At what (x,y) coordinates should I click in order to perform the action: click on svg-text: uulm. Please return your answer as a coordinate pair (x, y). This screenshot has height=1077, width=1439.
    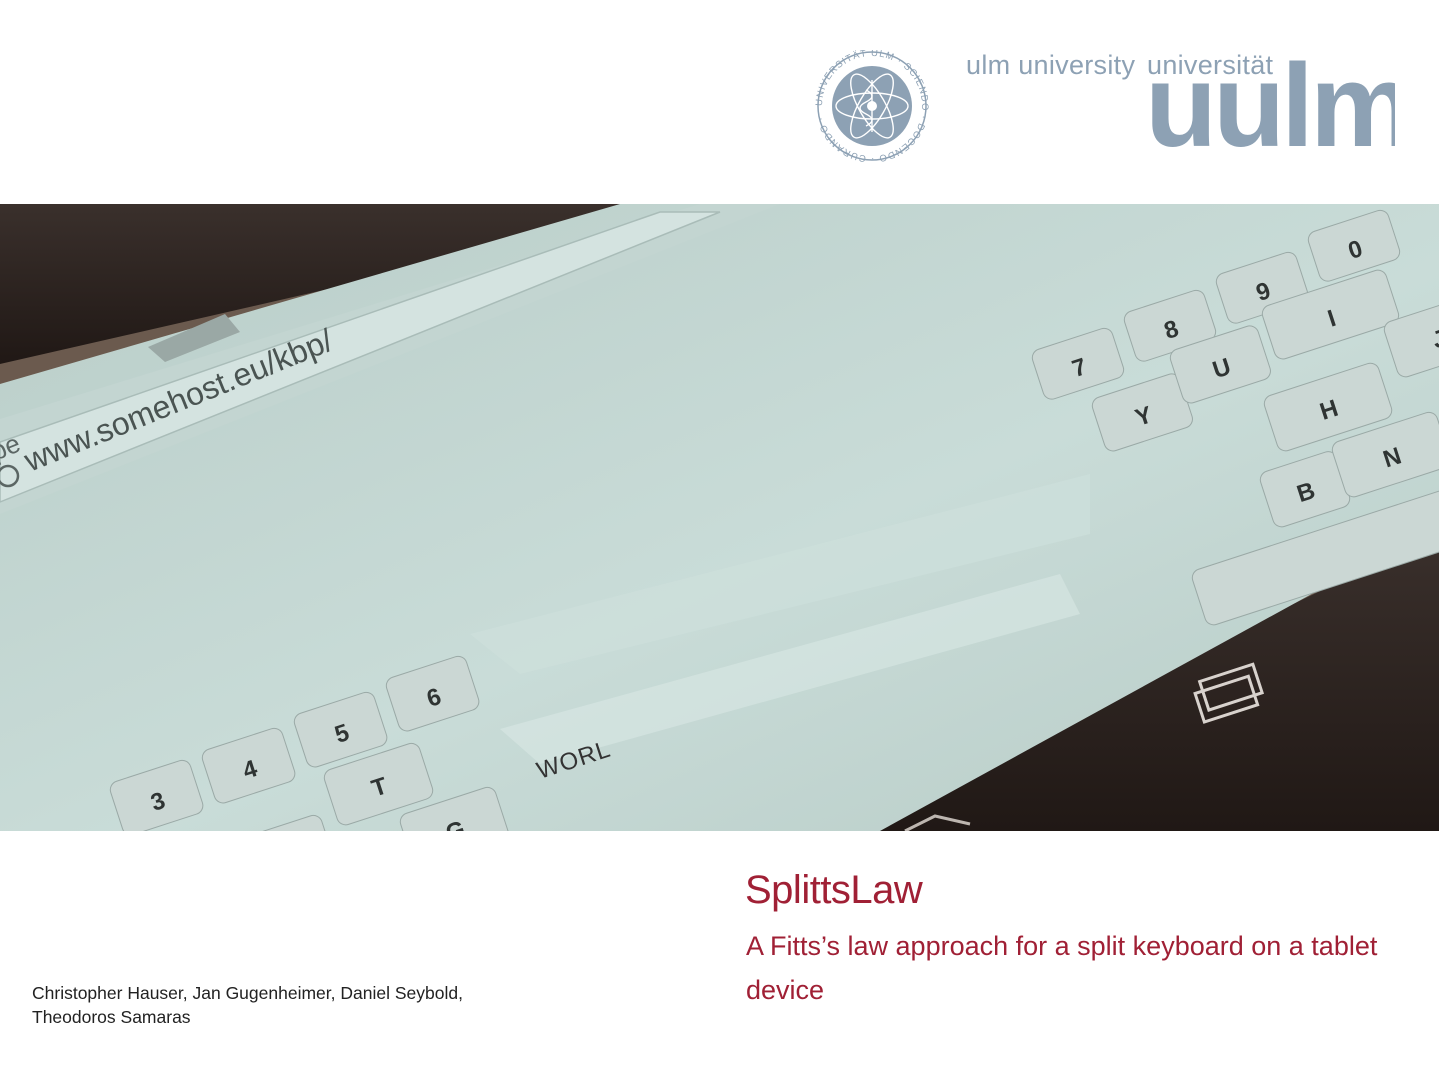
    Looking at the image, I should click on (1270, 104).